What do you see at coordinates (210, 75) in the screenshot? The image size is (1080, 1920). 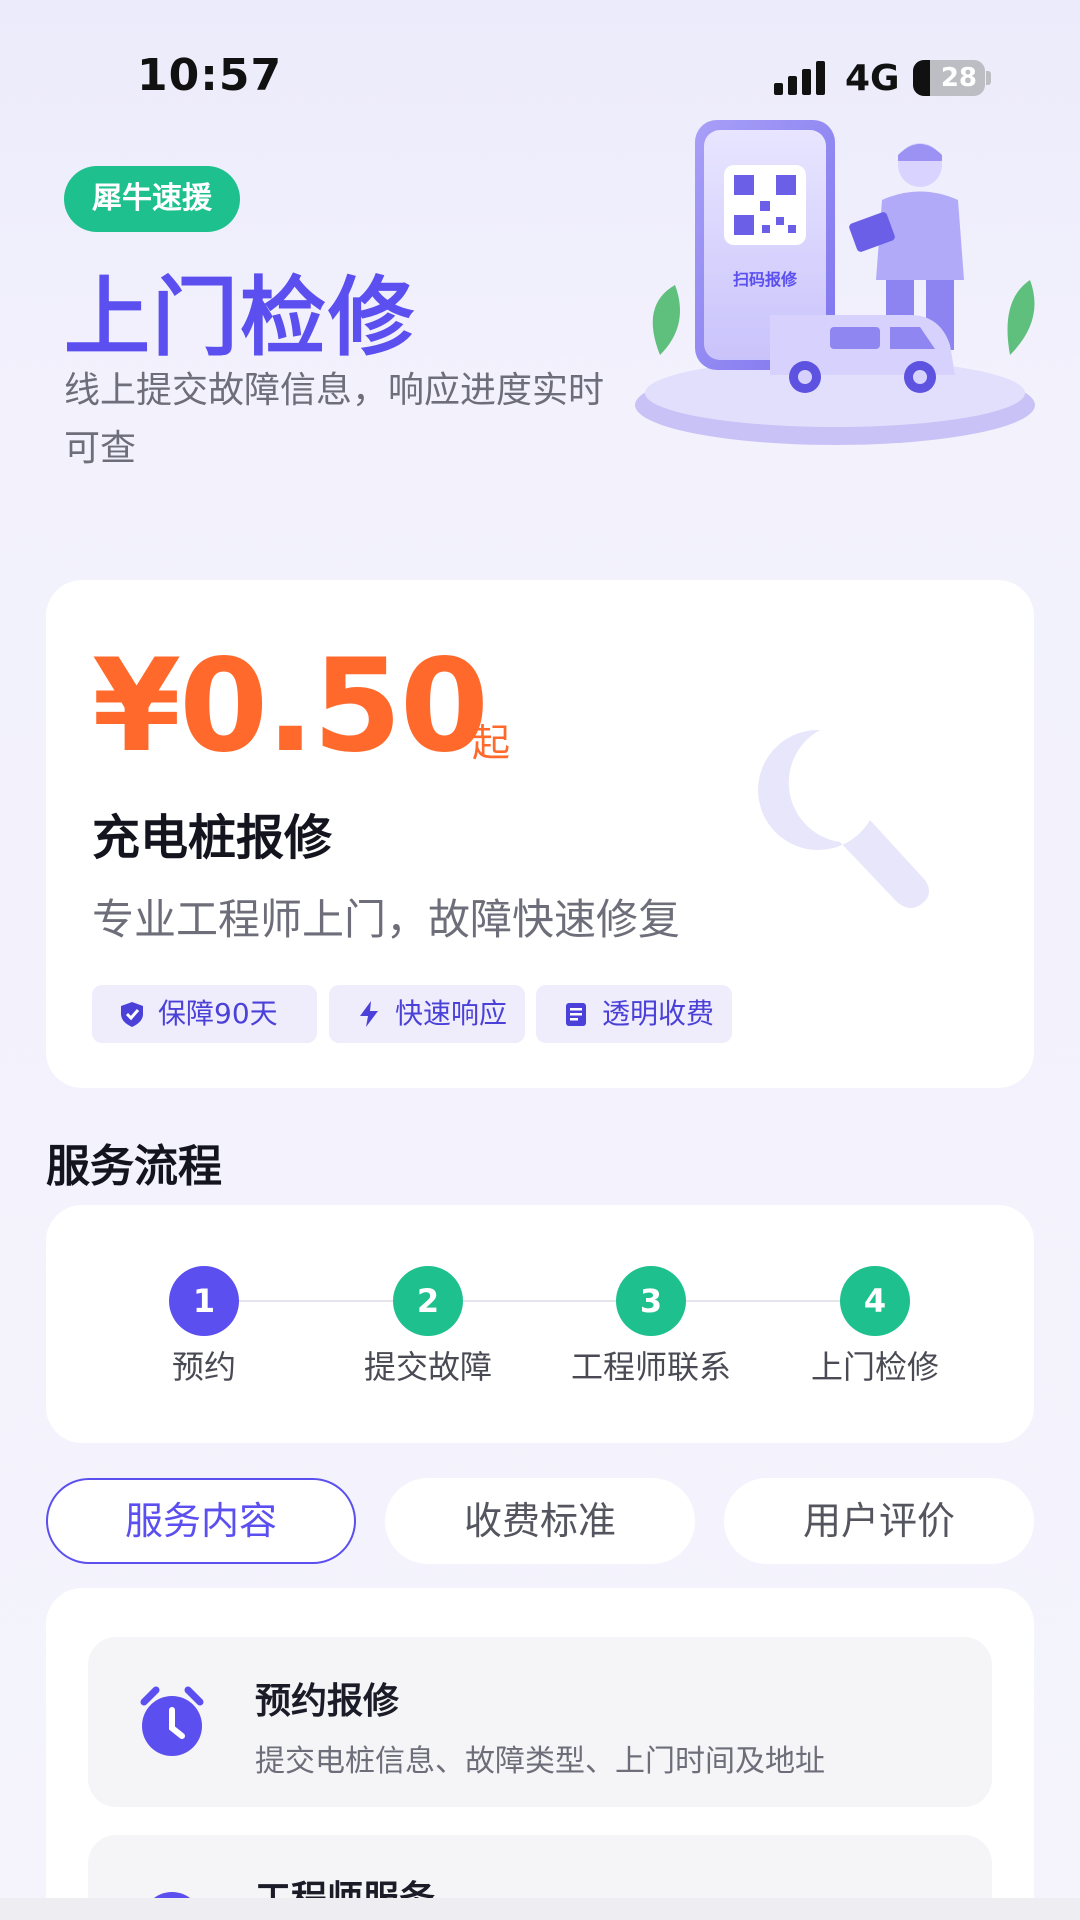 I see `status-time: 10:57` at bounding box center [210, 75].